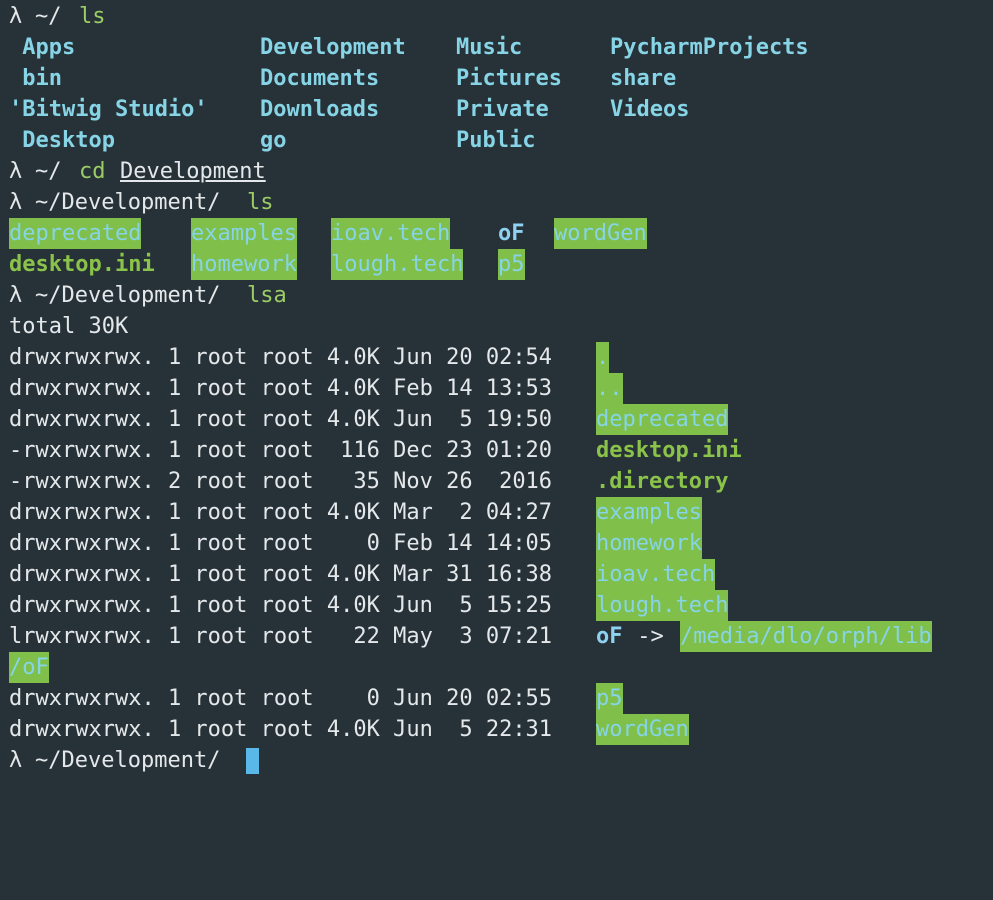 Image resolution: width=993 pixels, height=900 pixels. I want to click on ls-entry: Downloads, so click(320, 109).